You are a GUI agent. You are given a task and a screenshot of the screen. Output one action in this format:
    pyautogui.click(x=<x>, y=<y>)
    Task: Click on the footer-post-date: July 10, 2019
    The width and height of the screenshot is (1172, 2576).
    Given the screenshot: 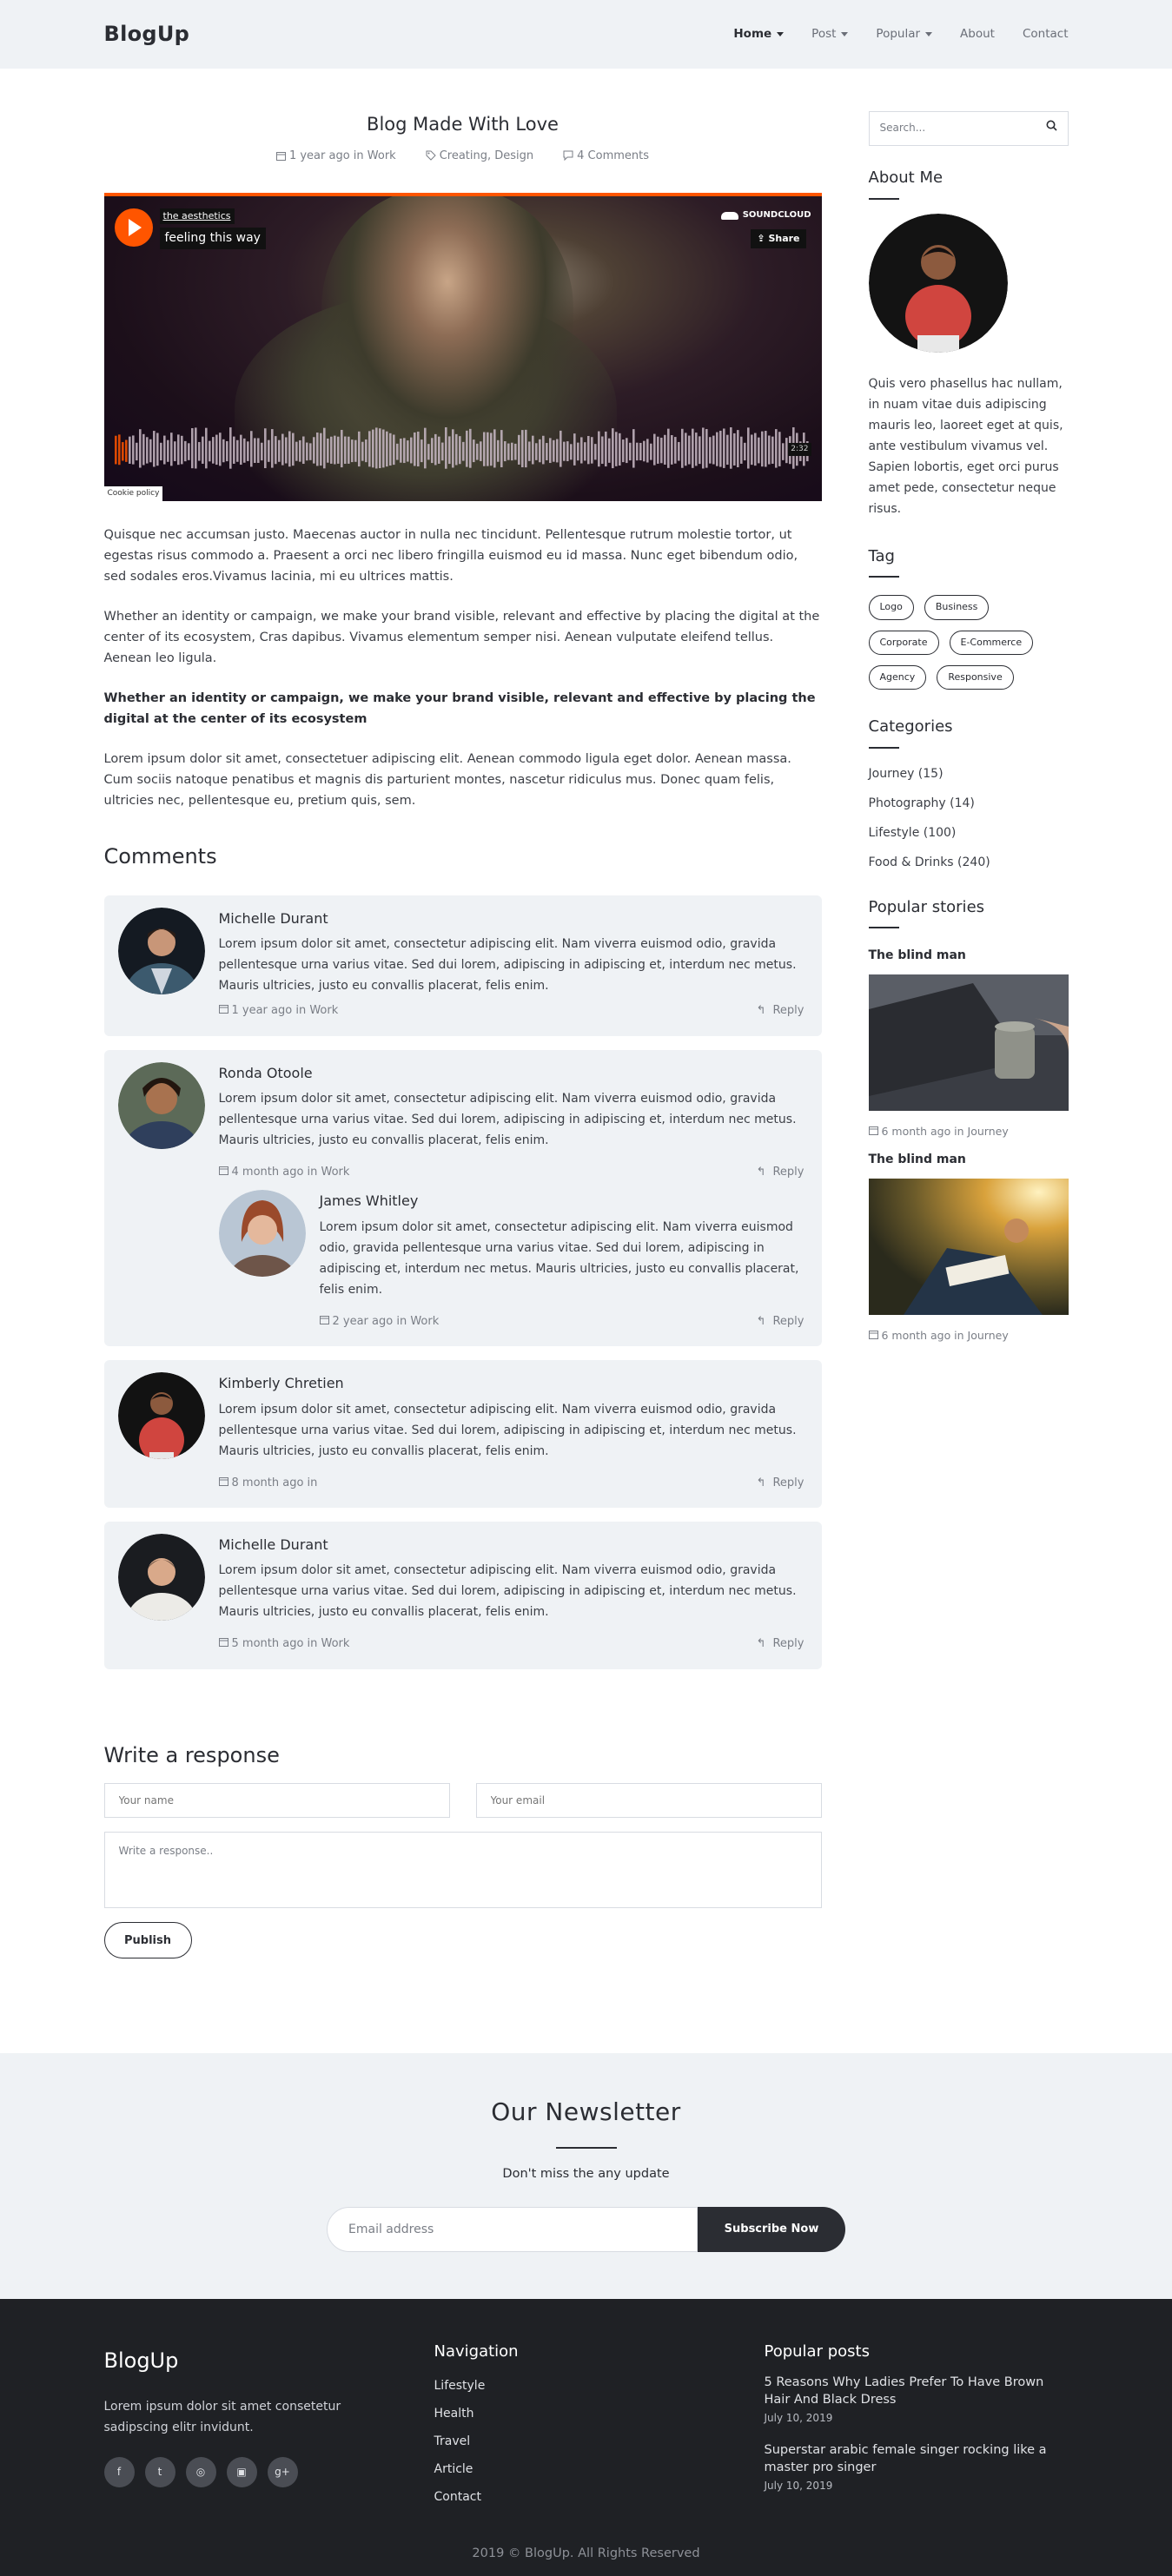 What is the action you would take?
    pyautogui.click(x=799, y=2419)
    